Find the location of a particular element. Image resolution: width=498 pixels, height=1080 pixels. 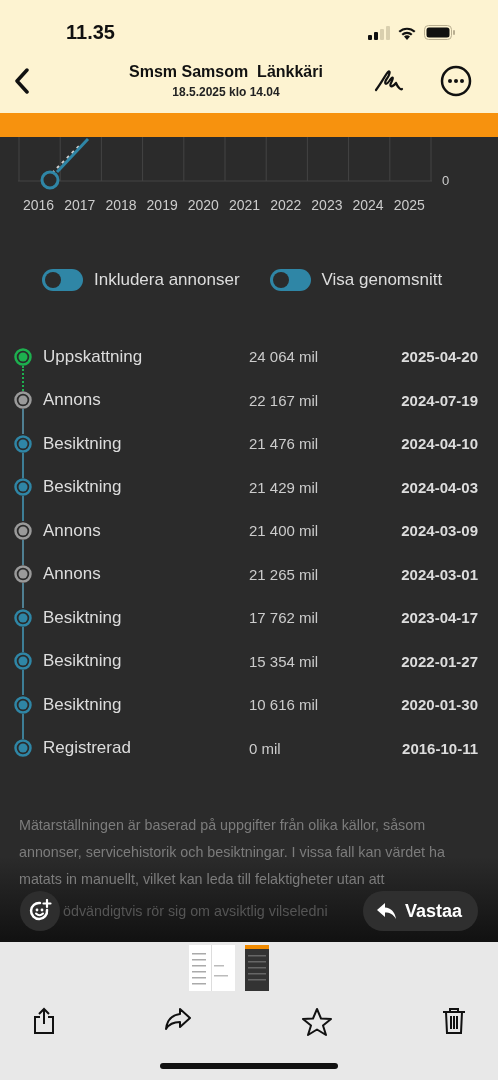

mileage-value: 10 616 mil is located at coordinates (284, 705).